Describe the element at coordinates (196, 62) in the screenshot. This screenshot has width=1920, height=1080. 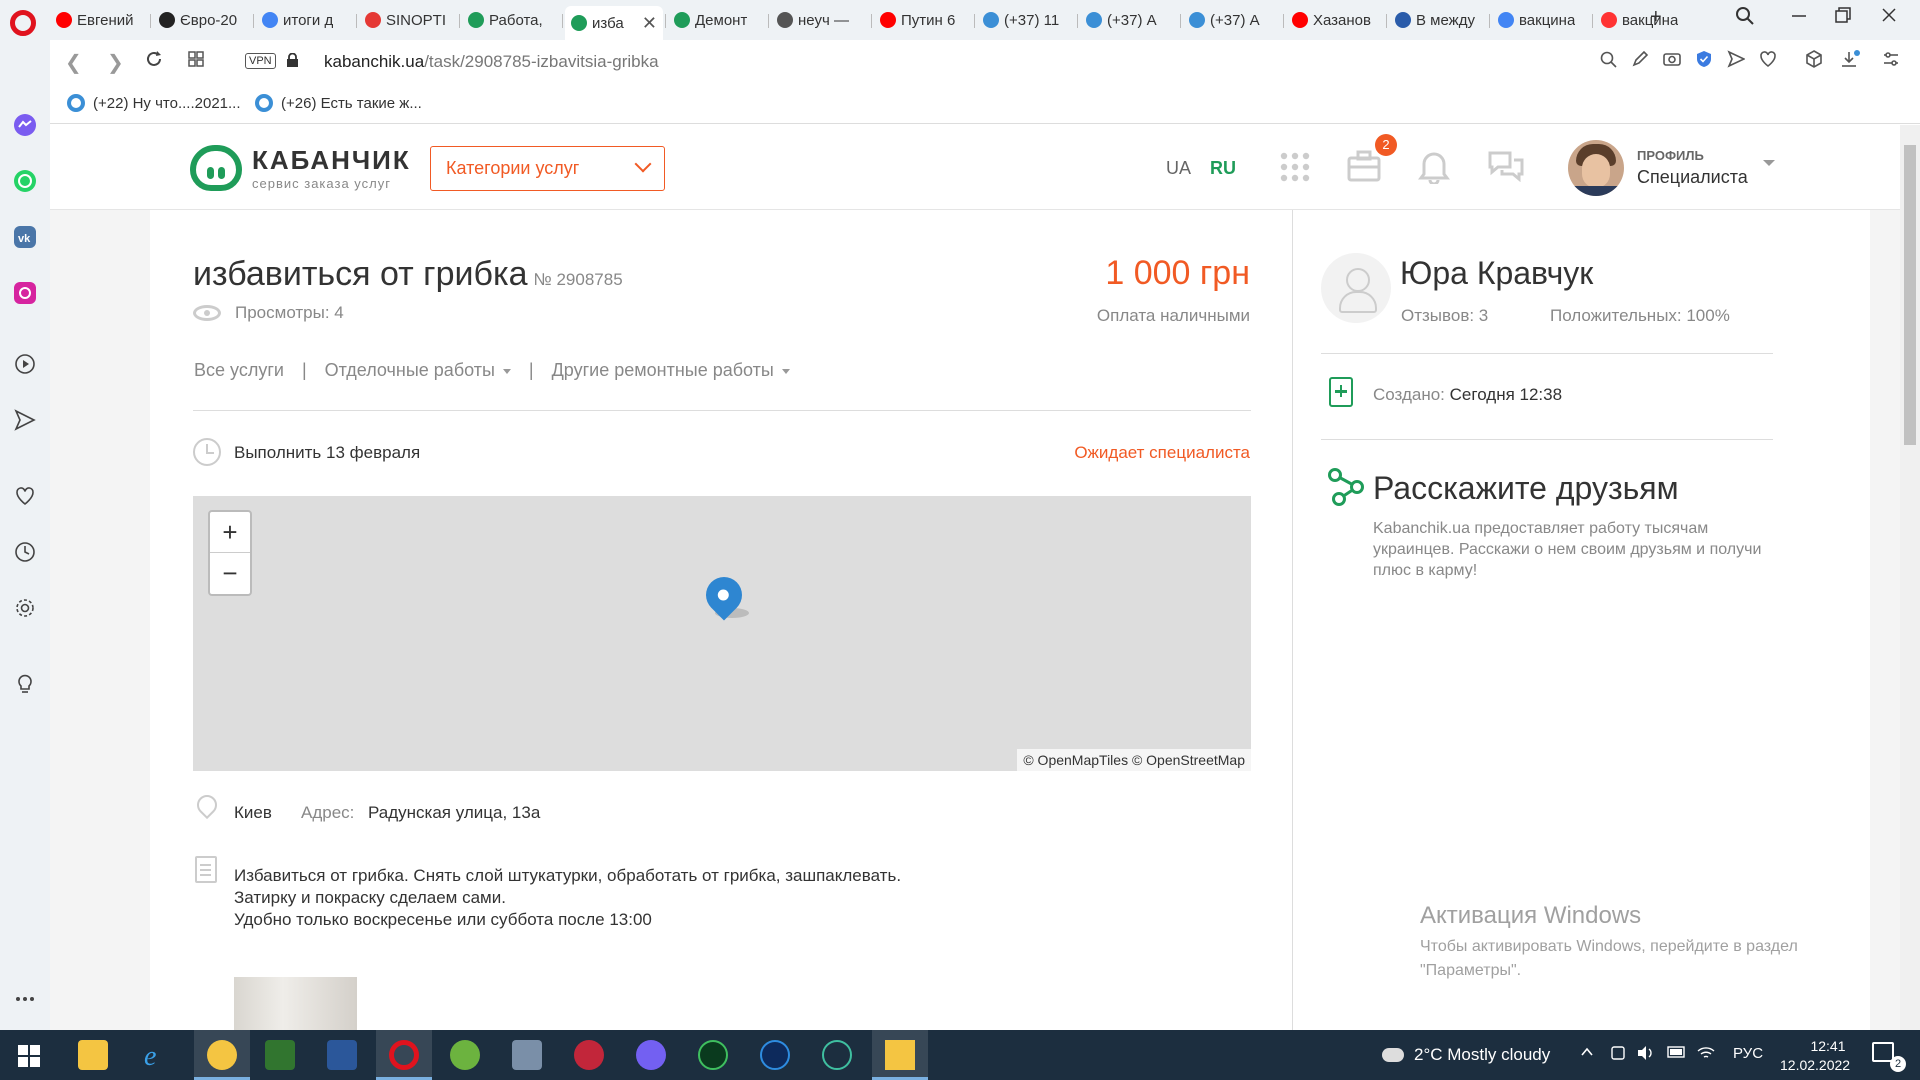
I see `tabs-grid-icon` at that location.